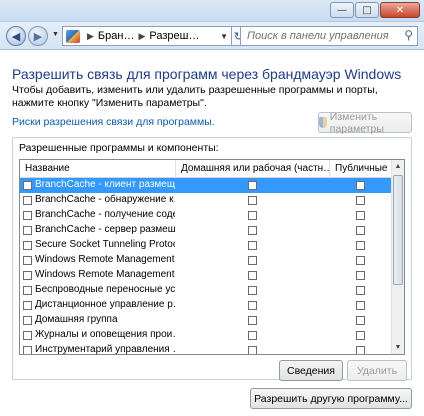 The image size is (424, 416). Describe the element at coordinates (16, 36) in the screenshot. I see `back-arrow-icon: ◀` at that location.